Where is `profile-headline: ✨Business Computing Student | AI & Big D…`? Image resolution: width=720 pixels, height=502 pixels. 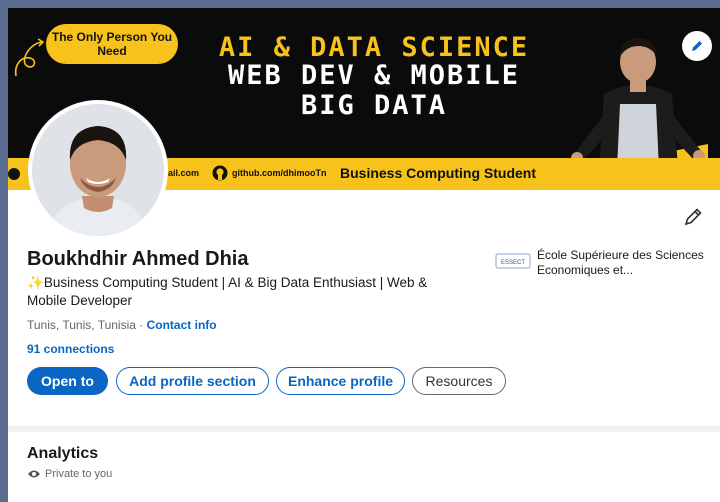 profile-headline: ✨Business Computing Student | AI & Big D… is located at coordinates (247, 292).